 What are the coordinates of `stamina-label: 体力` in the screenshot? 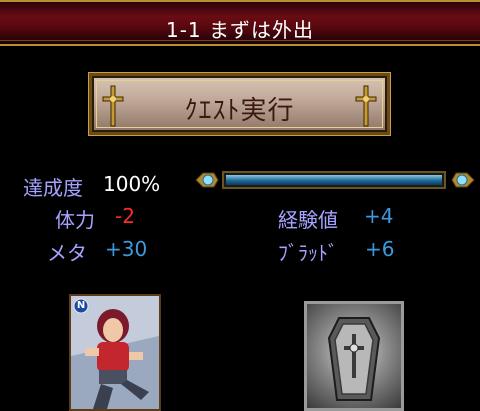 It's located at (75, 220).